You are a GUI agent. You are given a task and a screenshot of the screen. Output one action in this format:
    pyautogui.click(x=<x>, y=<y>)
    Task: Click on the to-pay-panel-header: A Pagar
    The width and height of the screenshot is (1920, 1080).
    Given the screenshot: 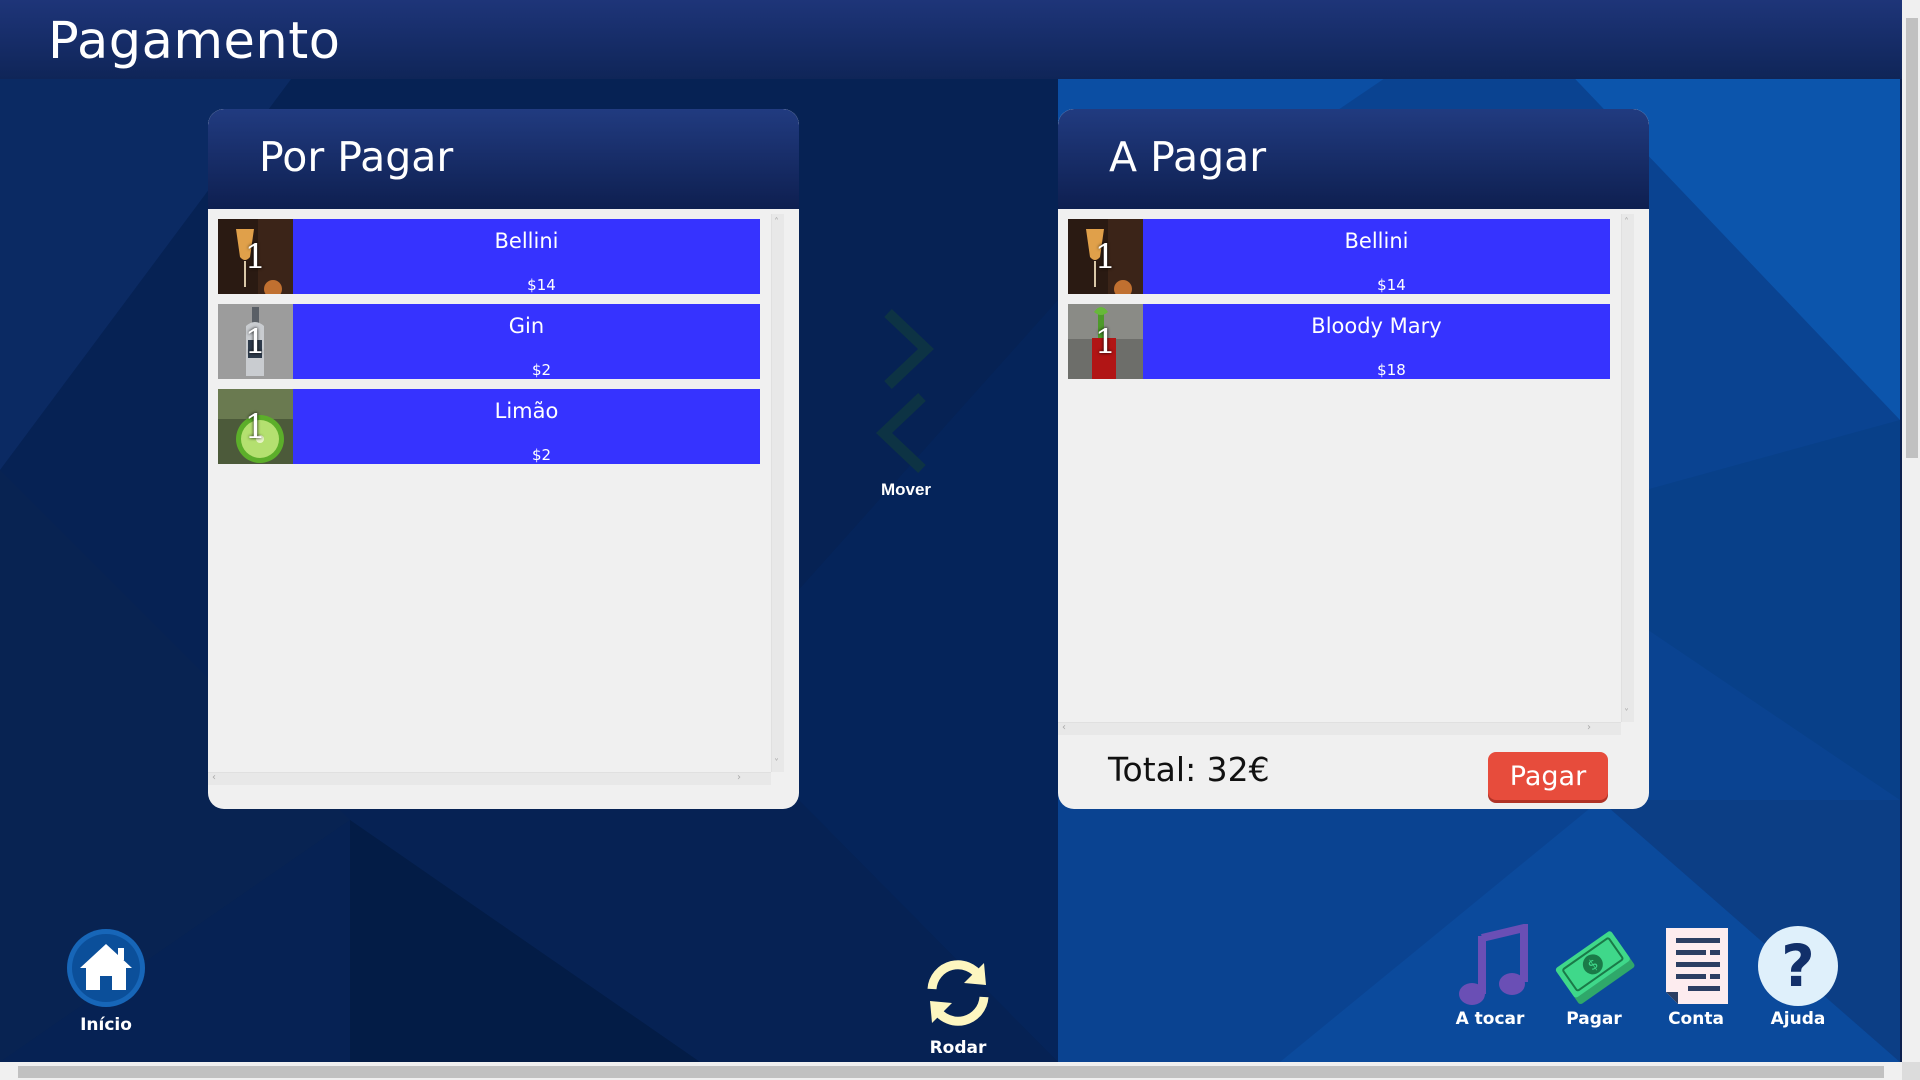 What is the action you would take?
    pyautogui.click(x=1353, y=159)
    